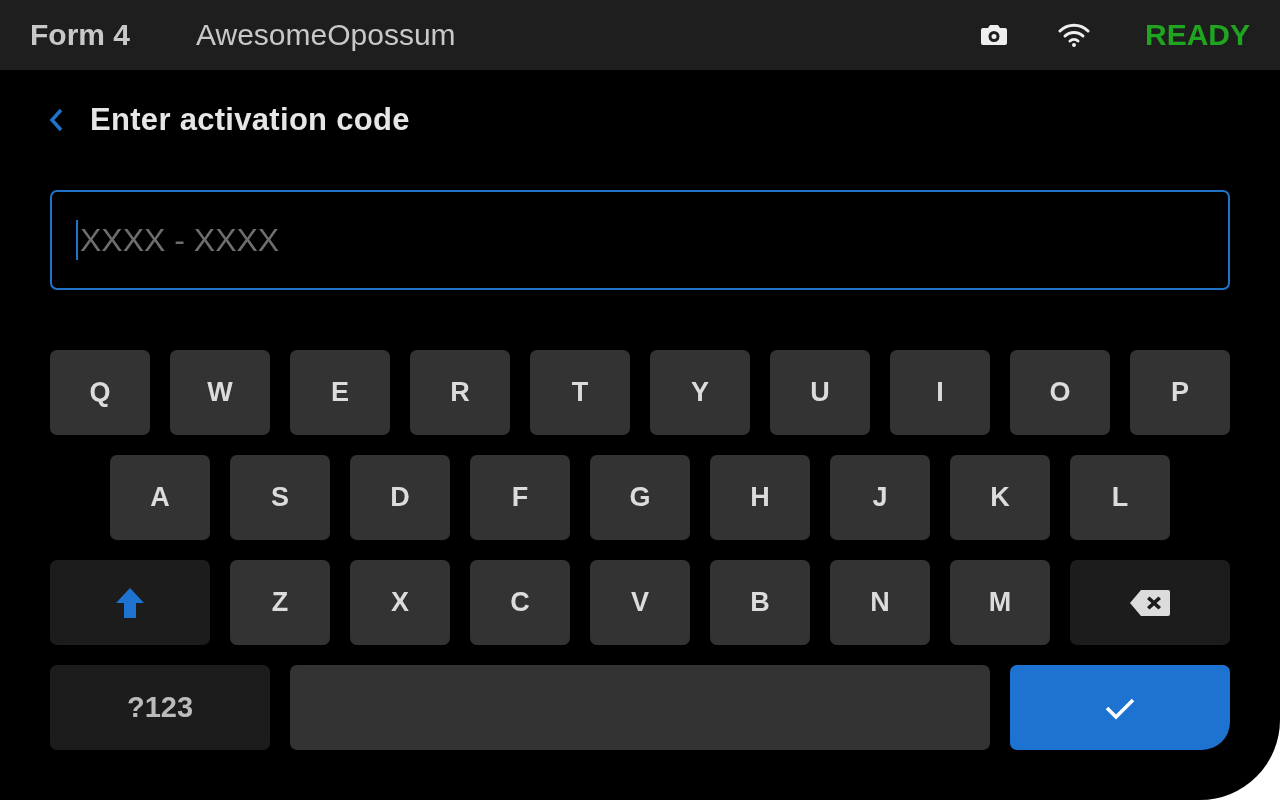 This screenshot has width=1280, height=800. I want to click on key: H, so click(760, 497).